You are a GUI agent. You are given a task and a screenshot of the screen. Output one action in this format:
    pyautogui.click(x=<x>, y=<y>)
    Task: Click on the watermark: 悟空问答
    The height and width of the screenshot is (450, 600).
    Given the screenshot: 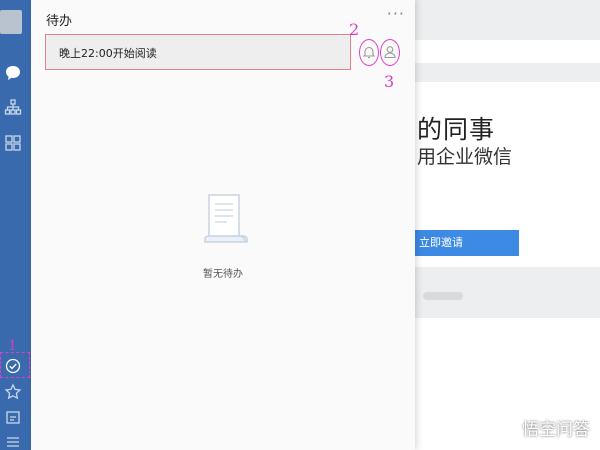 What is the action you would take?
    pyautogui.click(x=556, y=430)
    